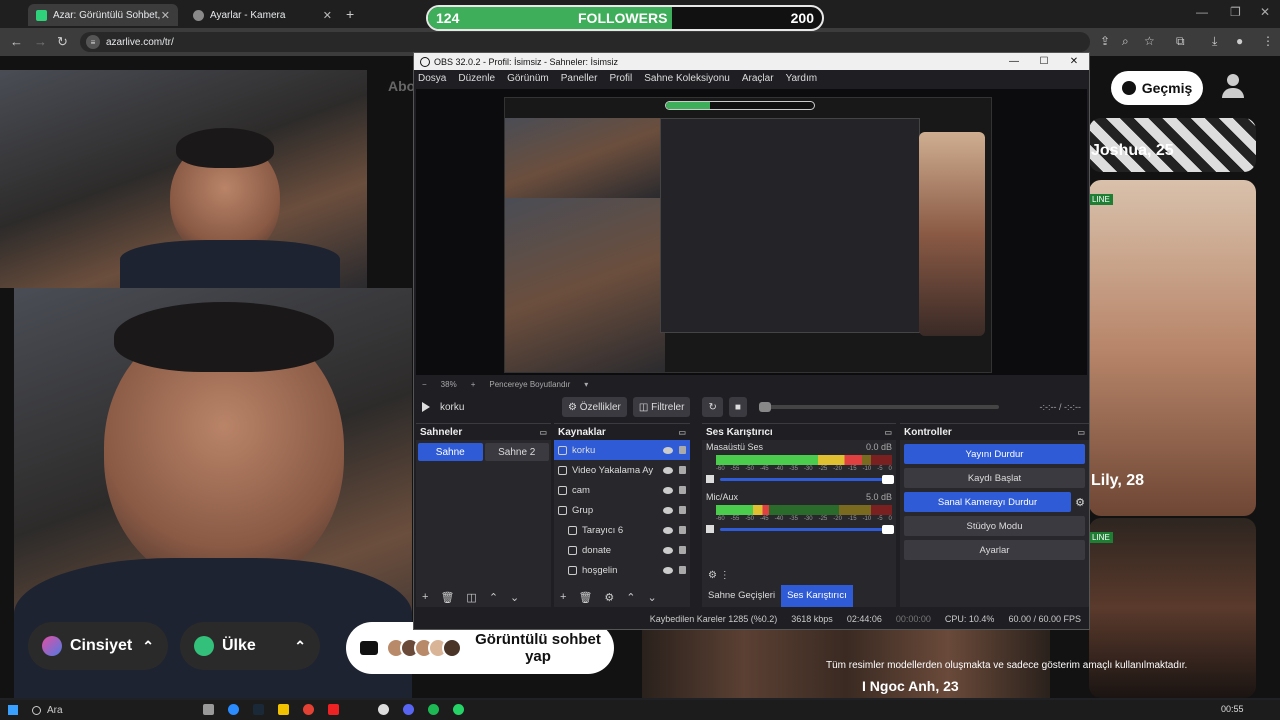 Image resolution: width=1280 pixels, height=720 pixels. What do you see at coordinates (1180, 41) in the screenshot?
I see `extensions-icon: ⧉` at bounding box center [1180, 41].